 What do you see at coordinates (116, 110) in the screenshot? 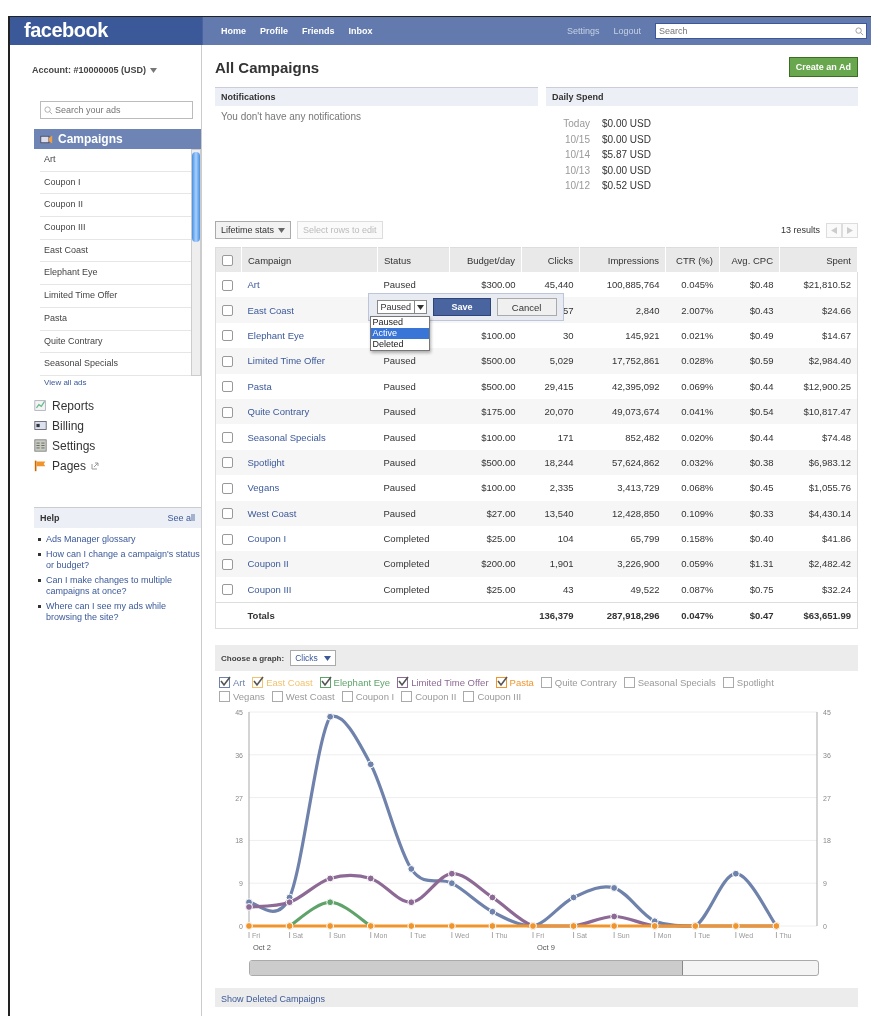
I see `search-field: Search your ads` at bounding box center [116, 110].